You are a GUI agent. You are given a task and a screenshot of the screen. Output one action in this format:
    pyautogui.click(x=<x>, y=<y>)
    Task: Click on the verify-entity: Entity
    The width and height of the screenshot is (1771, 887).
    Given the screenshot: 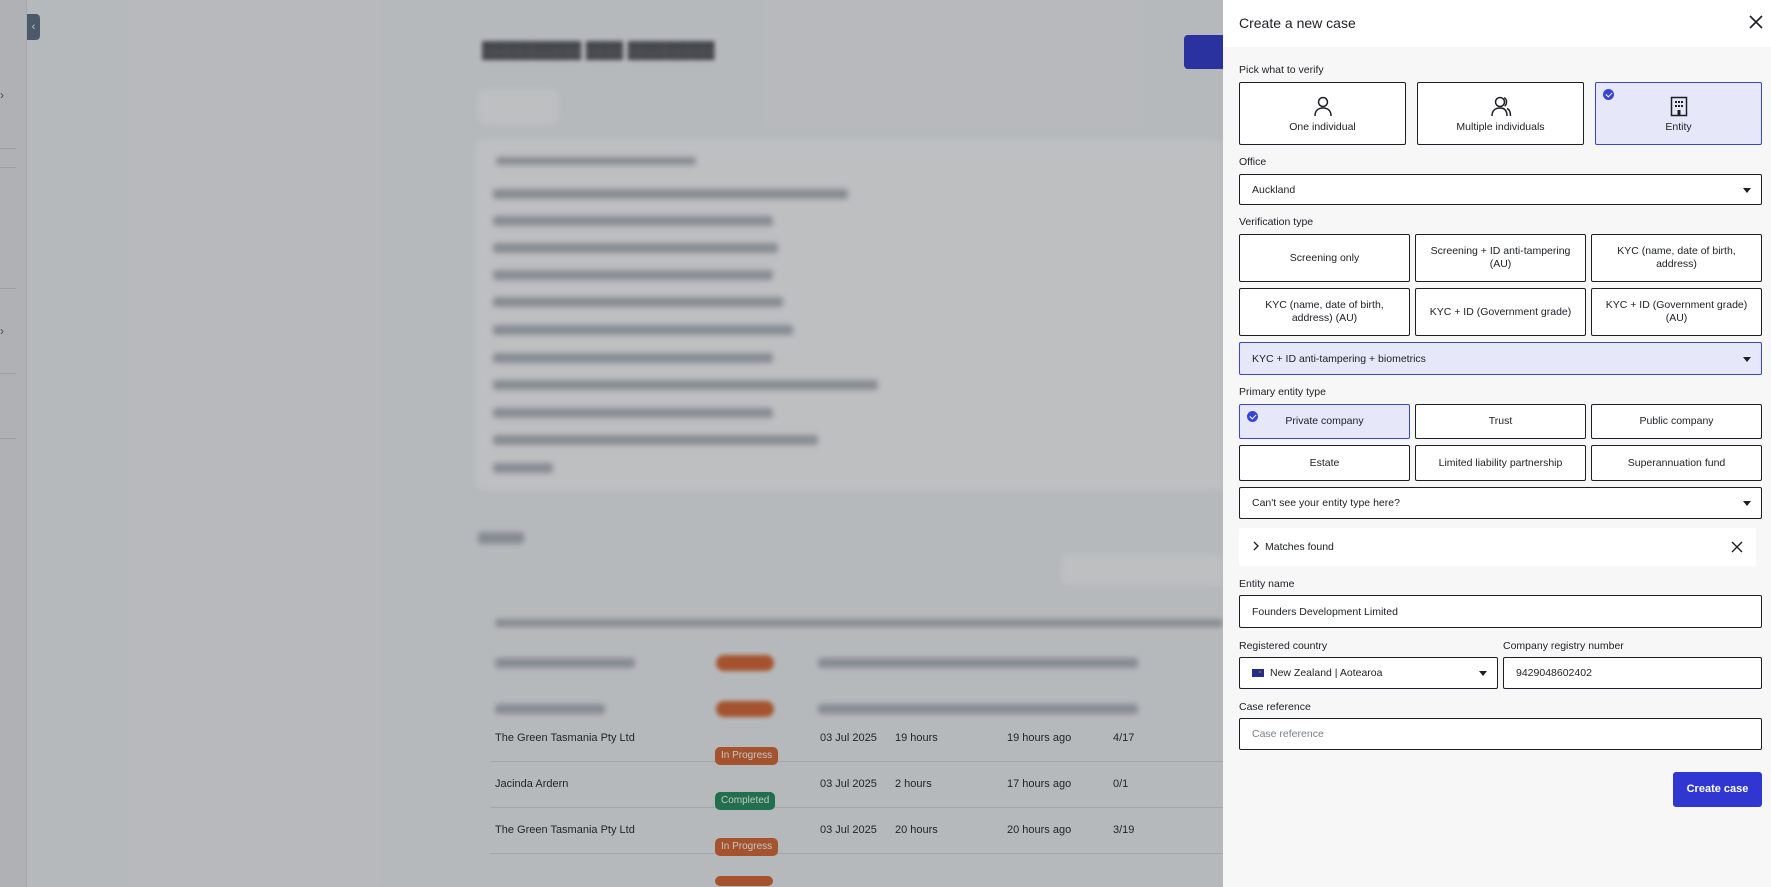 What is the action you would take?
    pyautogui.click(x=1678, y=113)
    